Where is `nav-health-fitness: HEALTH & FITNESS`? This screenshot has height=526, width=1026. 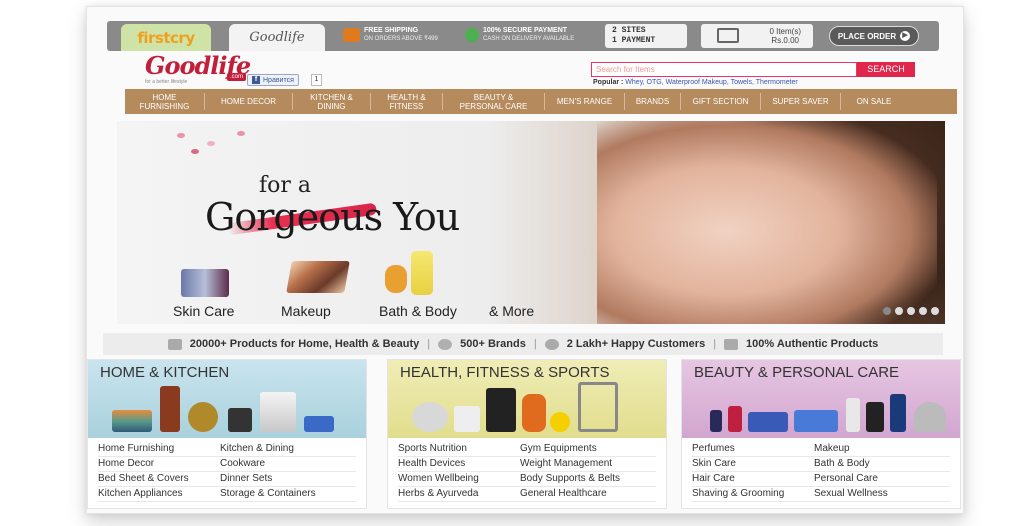 nav-health-fitness: HEALTH & FITNESS is located at coordinates (407, 102).